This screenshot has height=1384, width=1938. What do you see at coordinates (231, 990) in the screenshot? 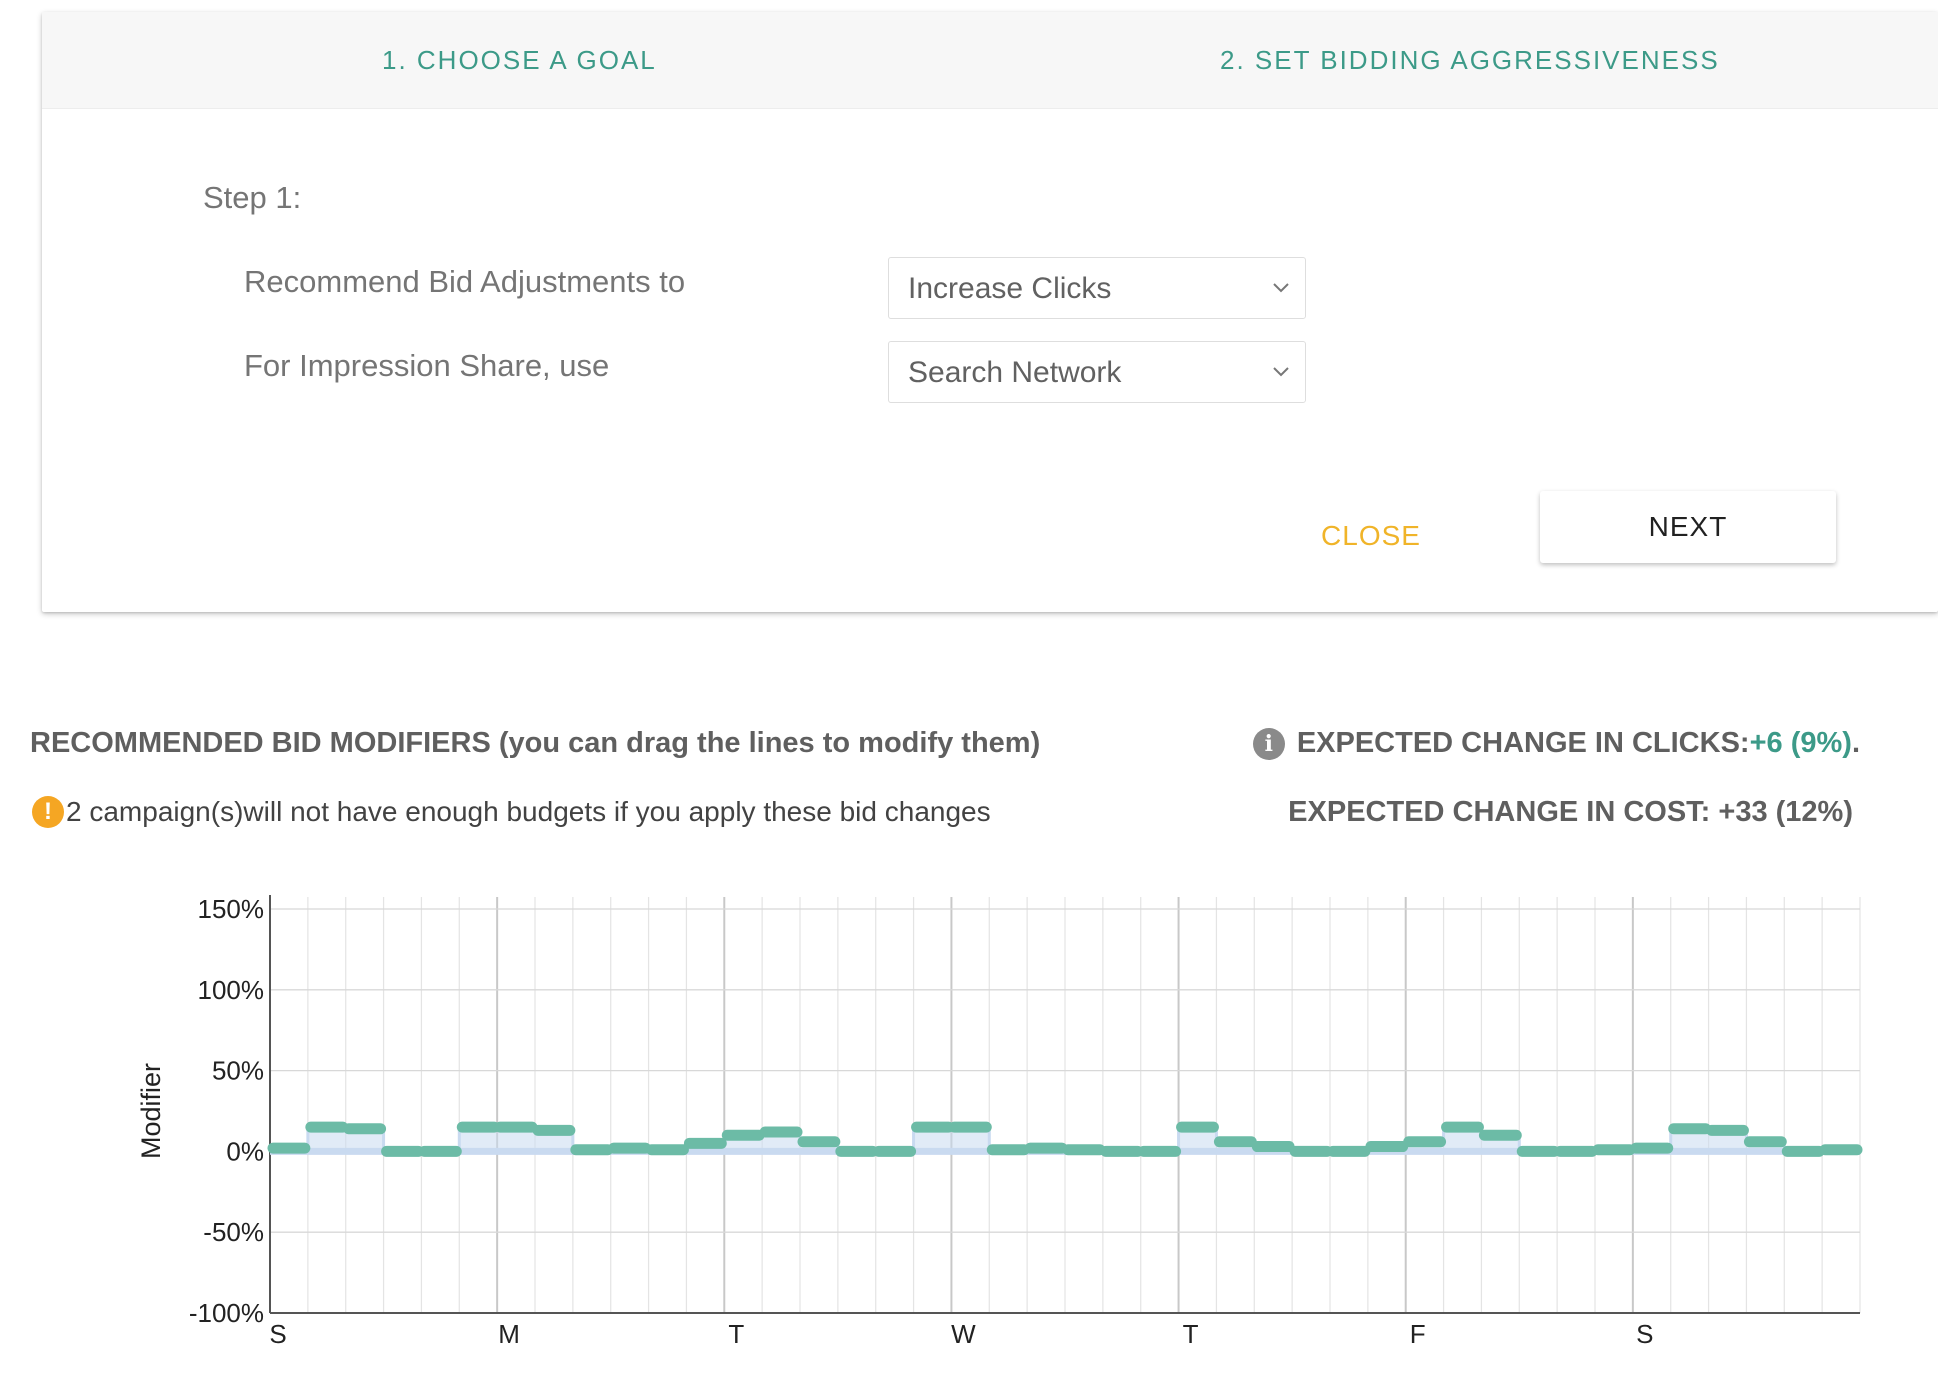
I see `y-tick-label: 100%` at bounding box center [231, 990].